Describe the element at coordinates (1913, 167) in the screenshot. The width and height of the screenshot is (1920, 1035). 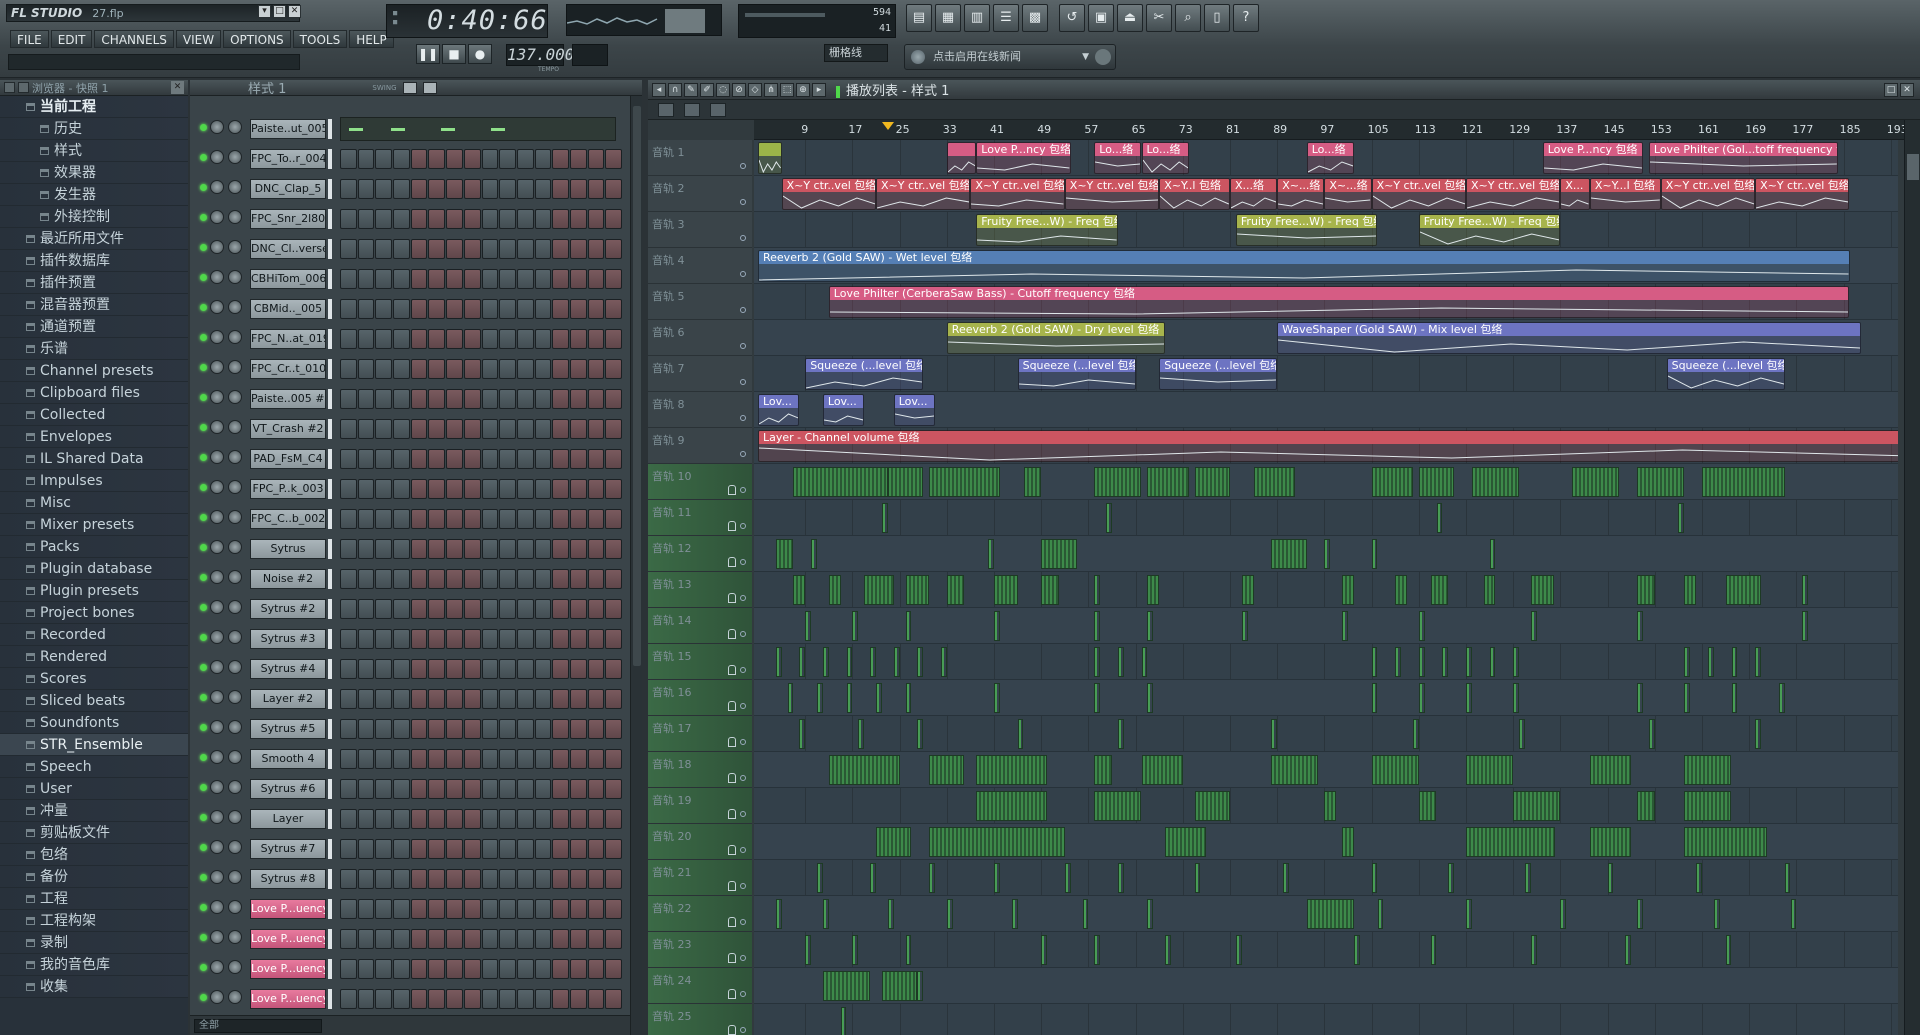
I see `scroll-thumb` at that location.